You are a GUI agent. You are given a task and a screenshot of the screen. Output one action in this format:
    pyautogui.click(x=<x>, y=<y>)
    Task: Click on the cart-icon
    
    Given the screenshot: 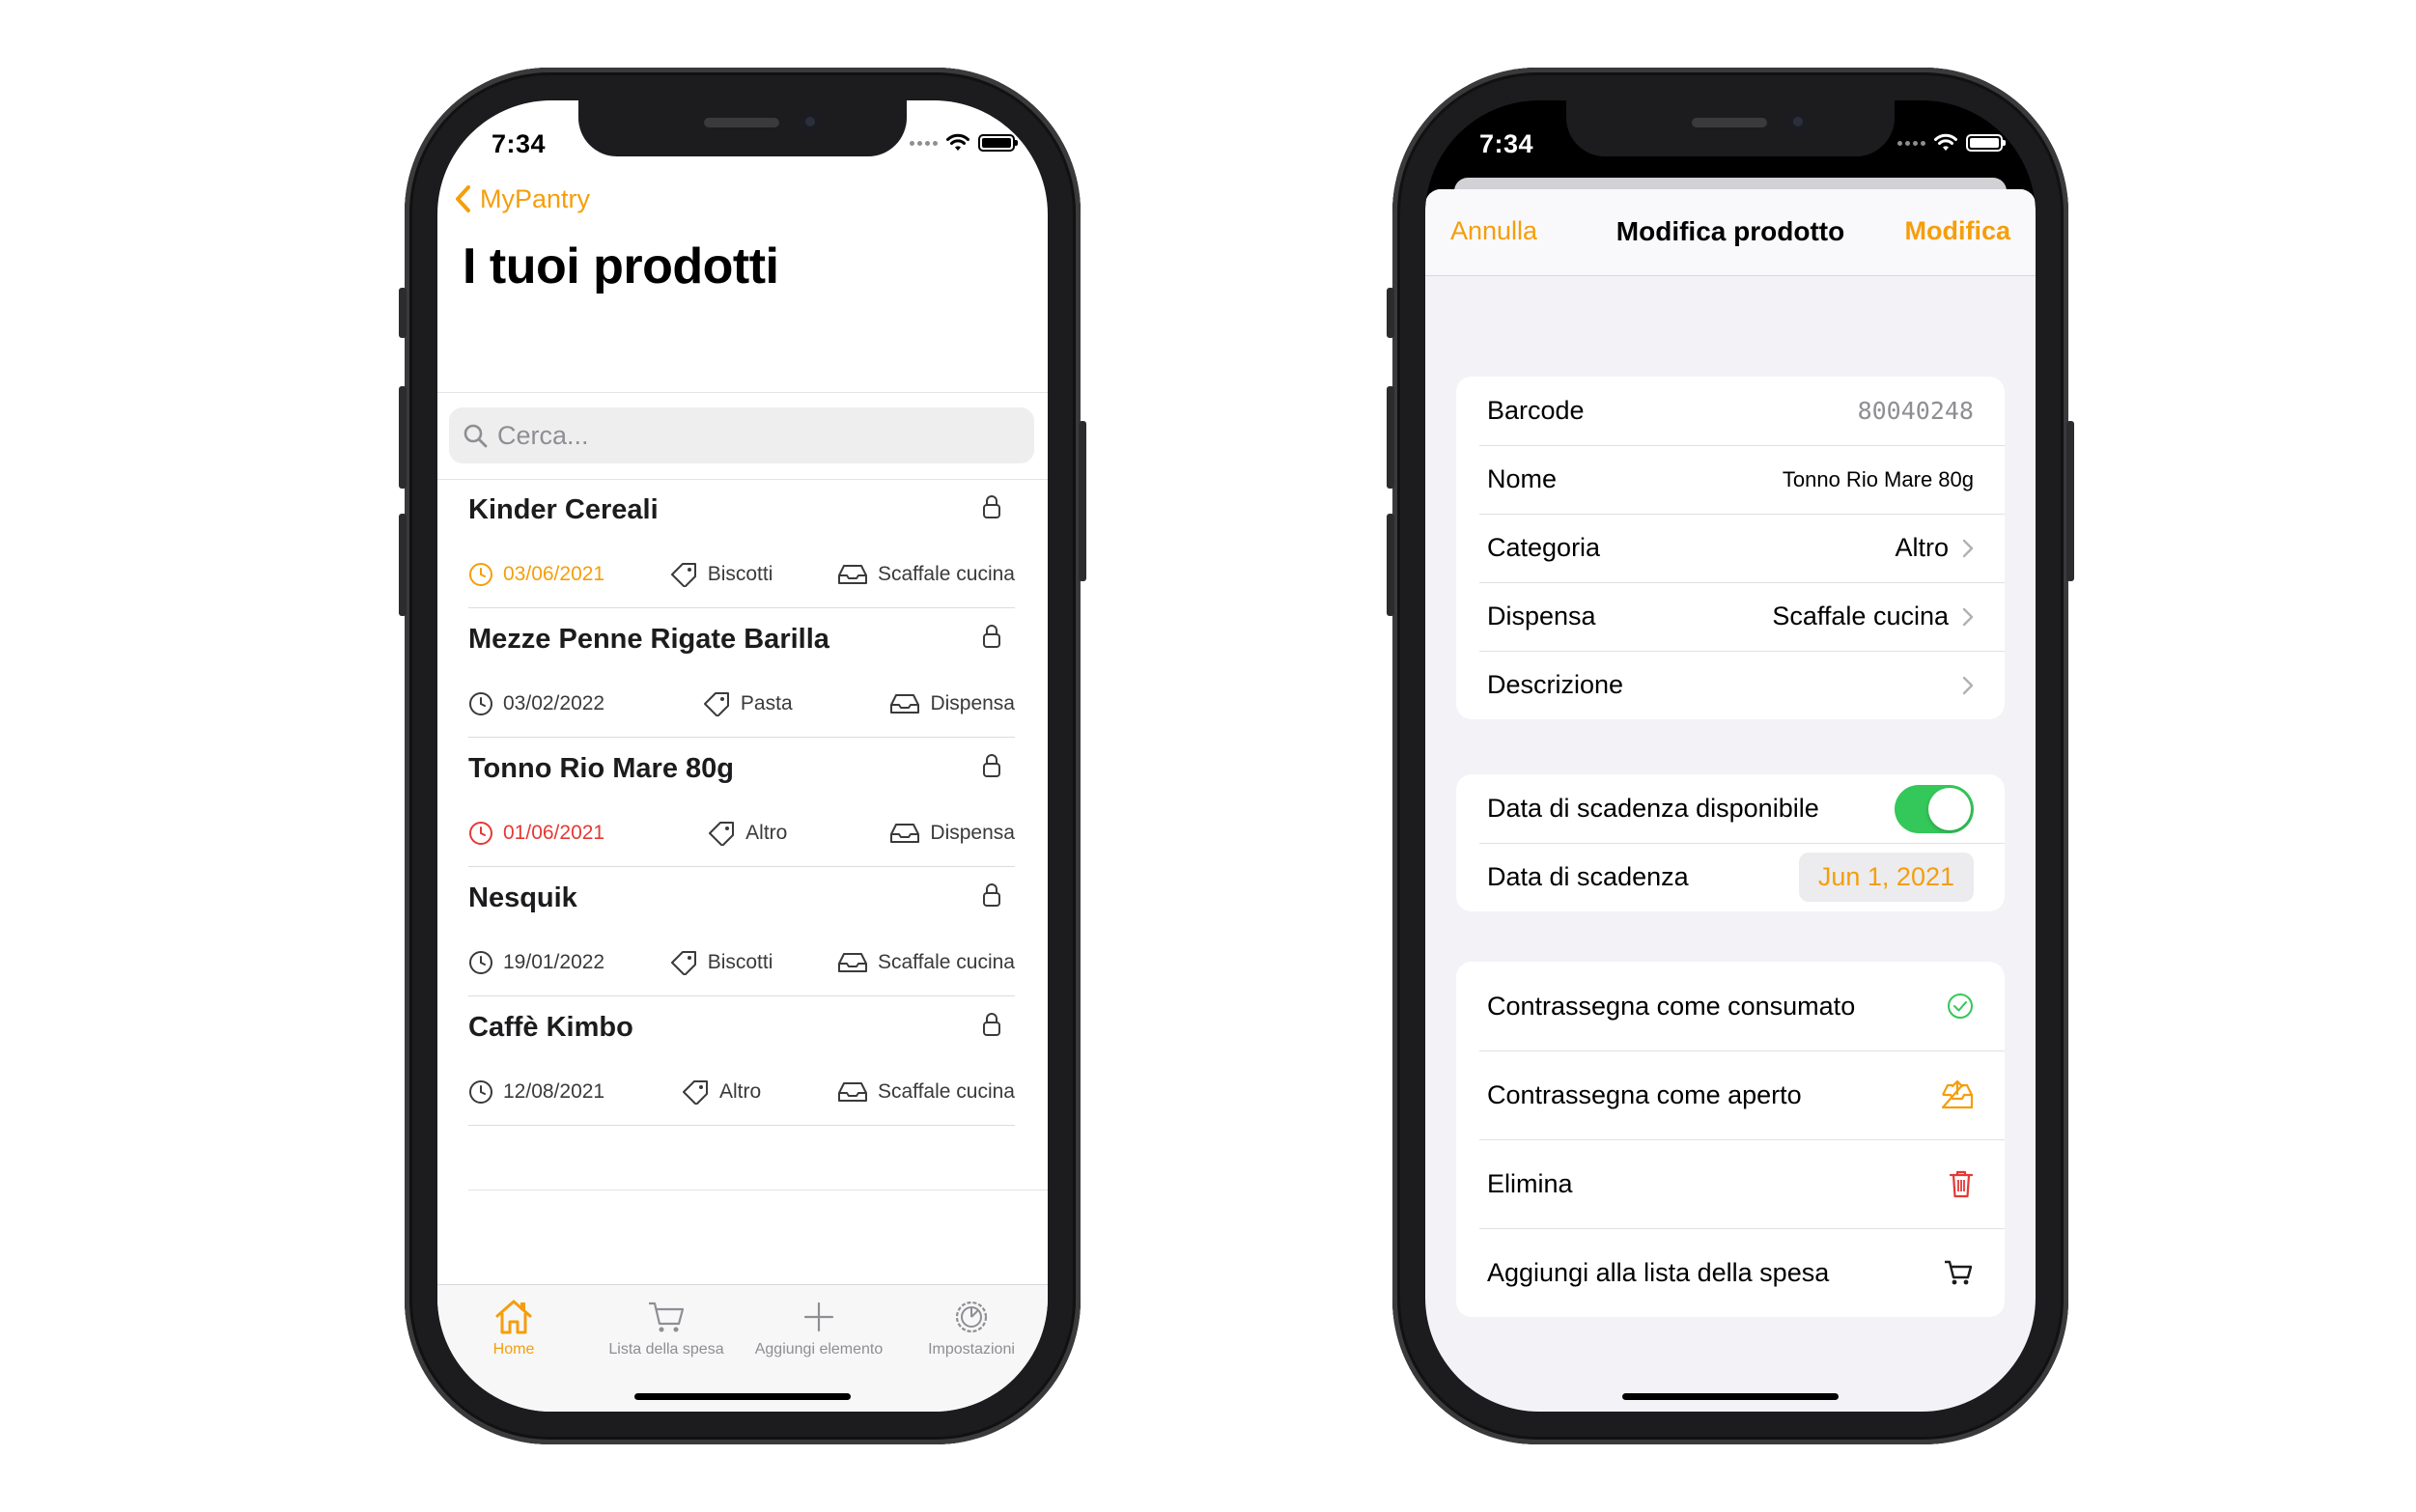 What is the action you would take?
    pyautogui.click(x=667, y=1317)
    